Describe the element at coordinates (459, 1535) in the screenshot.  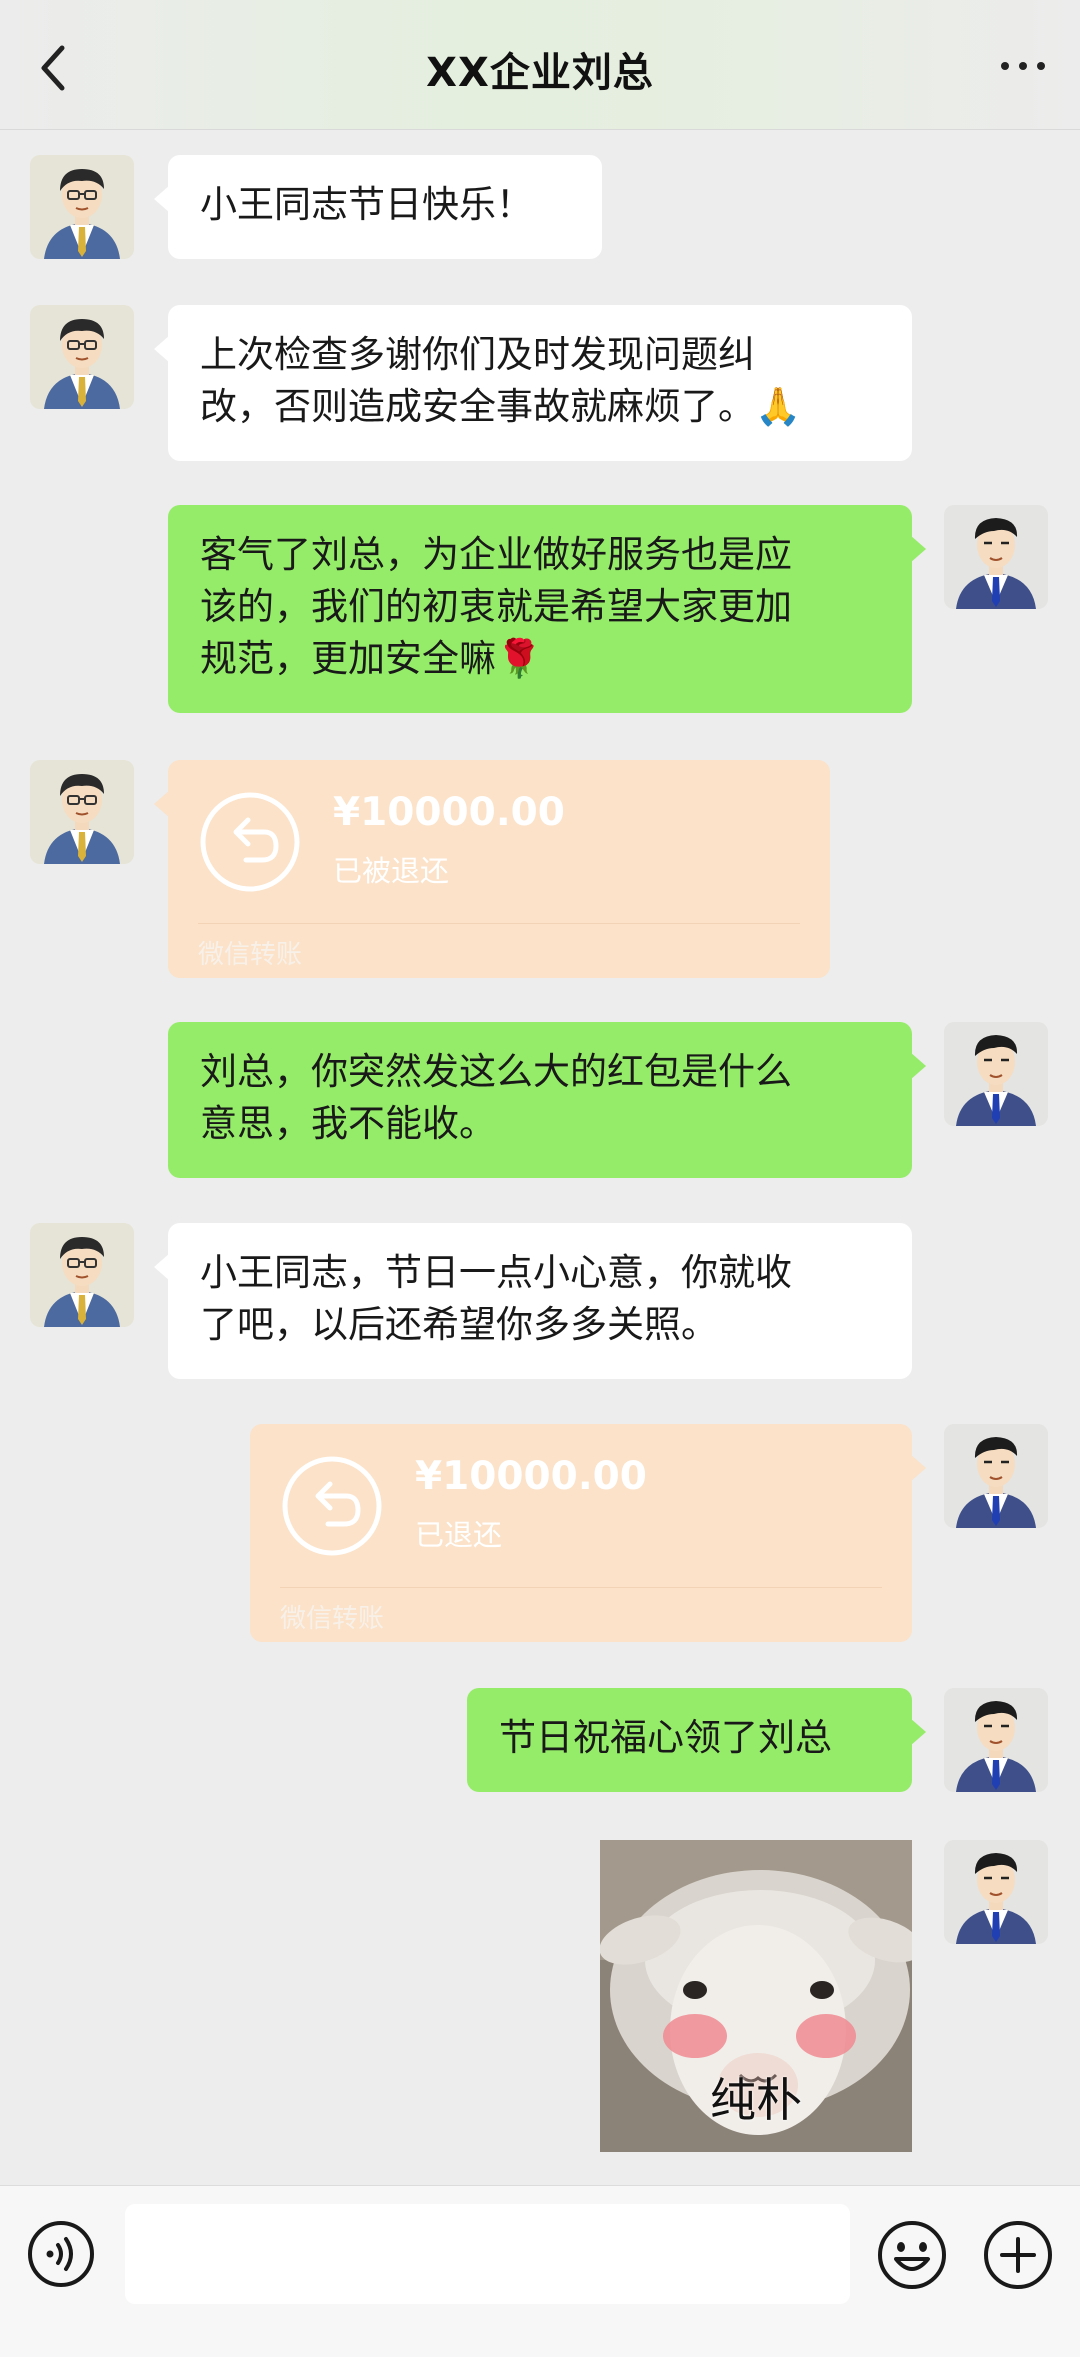
I see `transfer-status: 已退还` at that location.